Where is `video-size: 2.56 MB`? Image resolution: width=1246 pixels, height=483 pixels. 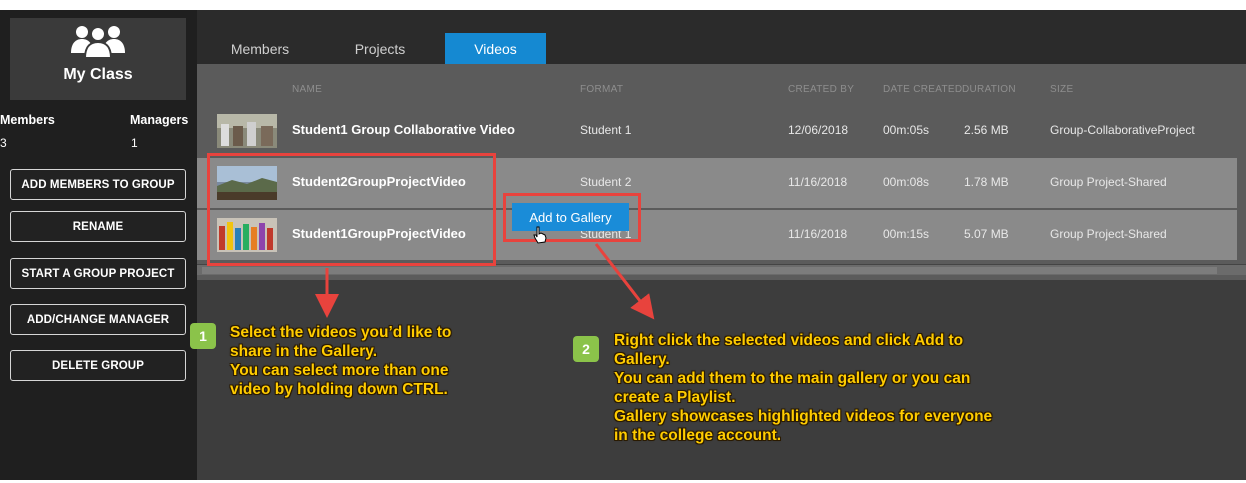
video-size: 2.56 MB is located at coordinates (986, 130).